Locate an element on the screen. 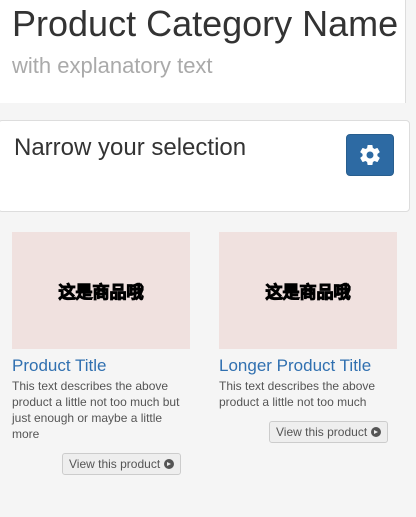 The height and width of the screenshot is (517, 416). page-title-text: Product Category Name is located at coordinates (205, 23).